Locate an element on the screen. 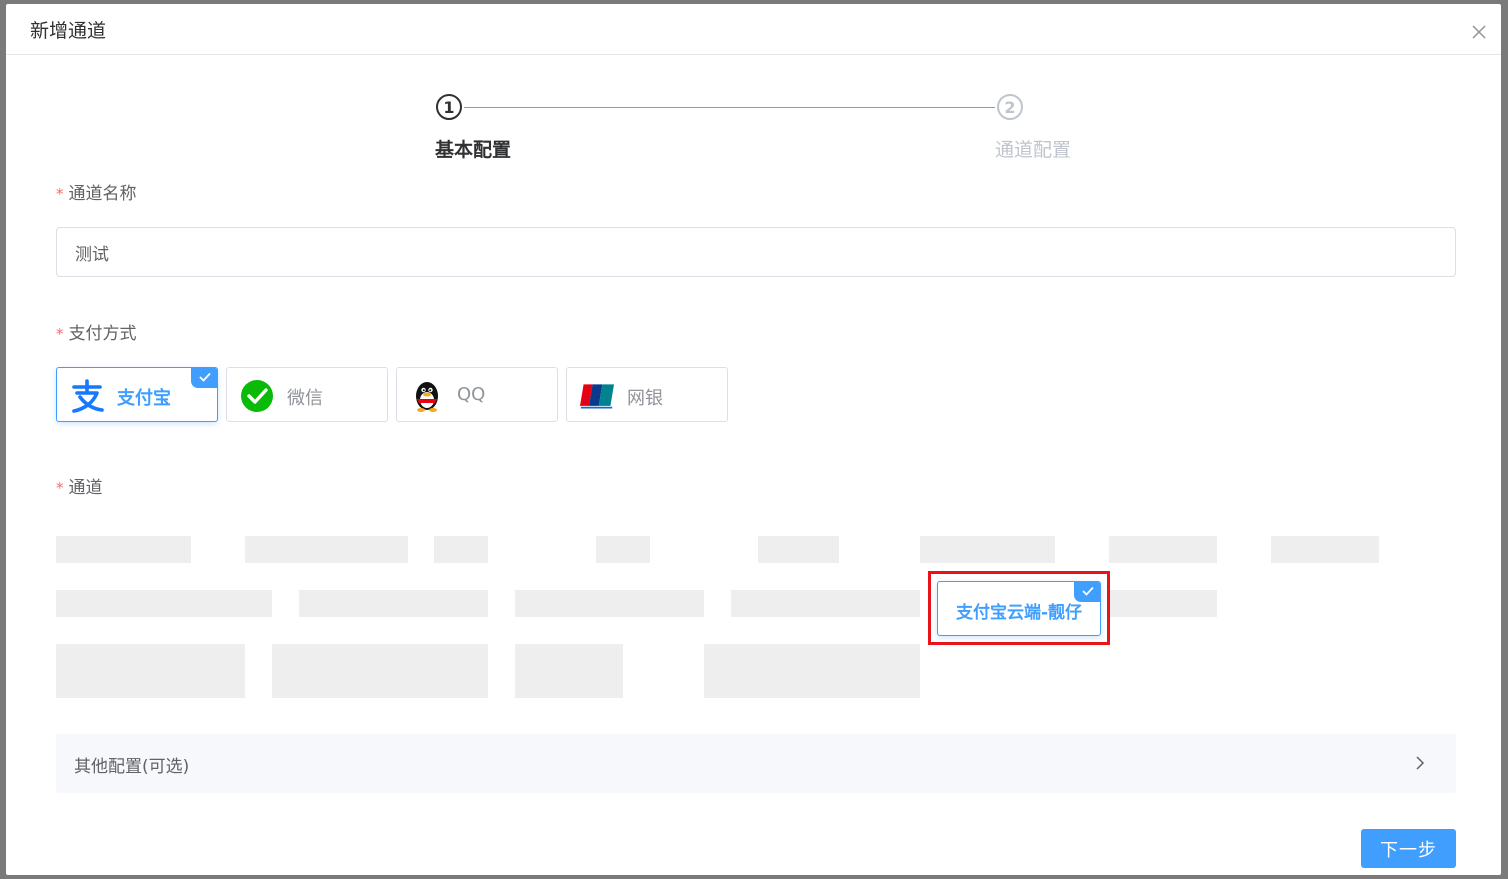  payment-option-wechat: 微信 is located at coordinates (307, 394).